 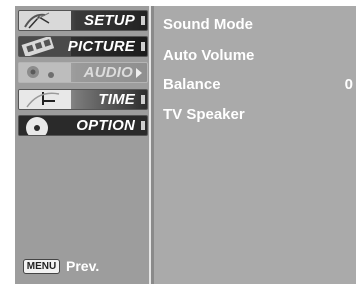 I want to click on prev-label: Prev., so click(x=83, y=266).